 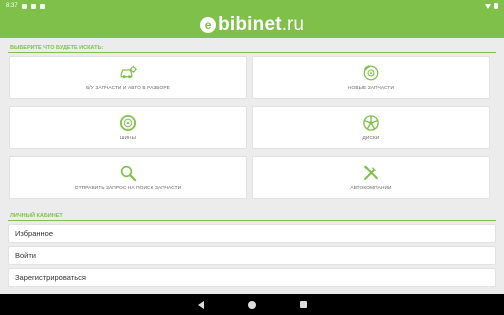 I want to click on search-section-title: ВЫБЕРИТЕ ЧТО БУДЕТЕ ИСКАТЬ:, so click(x=57, y=48).